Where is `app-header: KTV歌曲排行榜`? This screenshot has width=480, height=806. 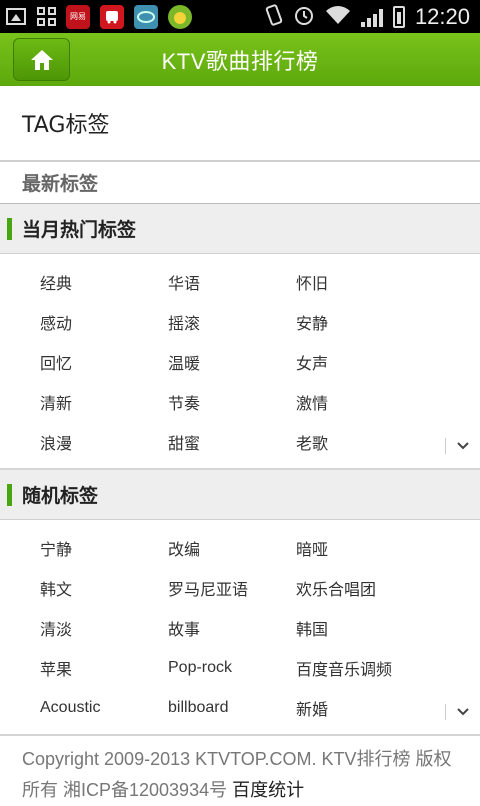 app-header: KTV歌曲排行榜 is located at coordinates (240, 59).